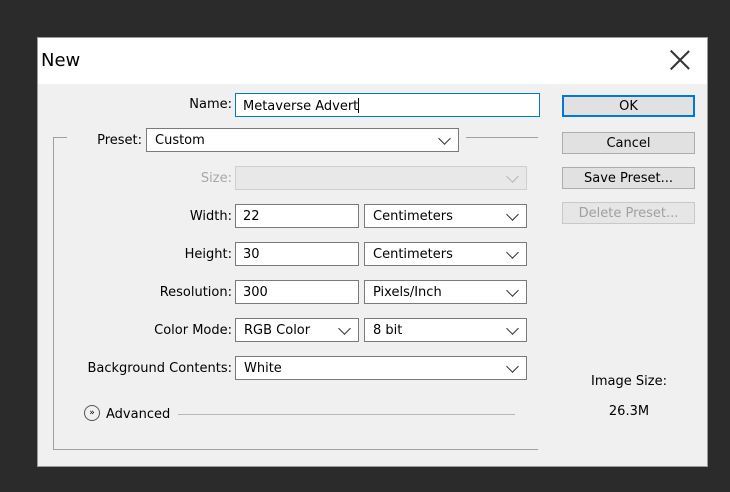 Image resolution: width=730 pixels, height=492 pixels. What do you see at coordinates (445, 330) in the screenshot?
I see `bit-depth-select: 8 bit` at bounding box center [445, 330].